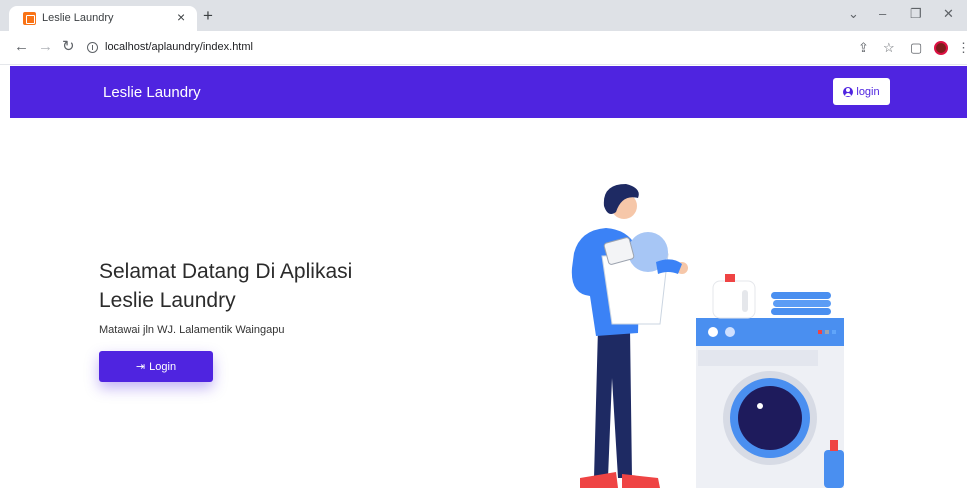 The image size is (967, 488). What do you see at coordinates (853, 14) in the screenshot?
I see `tab-search-icon: ⌄` at bounding box center [853, 14].